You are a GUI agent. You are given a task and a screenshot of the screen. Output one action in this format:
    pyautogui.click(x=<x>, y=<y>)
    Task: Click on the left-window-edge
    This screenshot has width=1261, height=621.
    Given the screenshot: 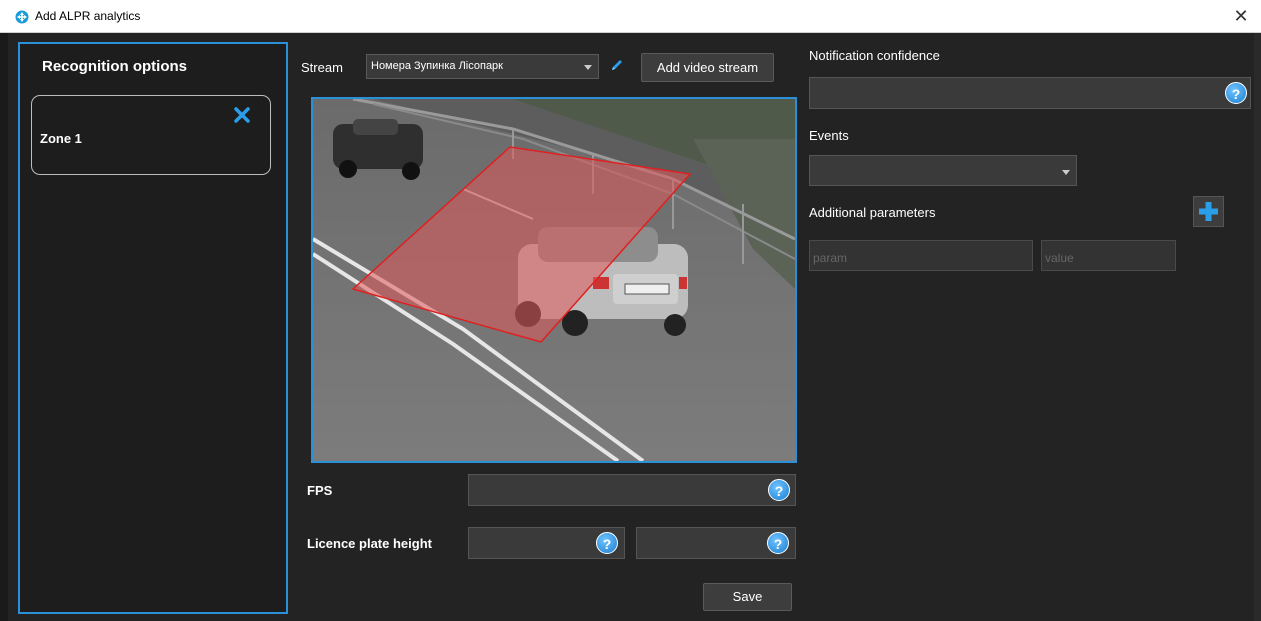 What is the action you would take?
    pyautogui.click(x=4, y=327)
    